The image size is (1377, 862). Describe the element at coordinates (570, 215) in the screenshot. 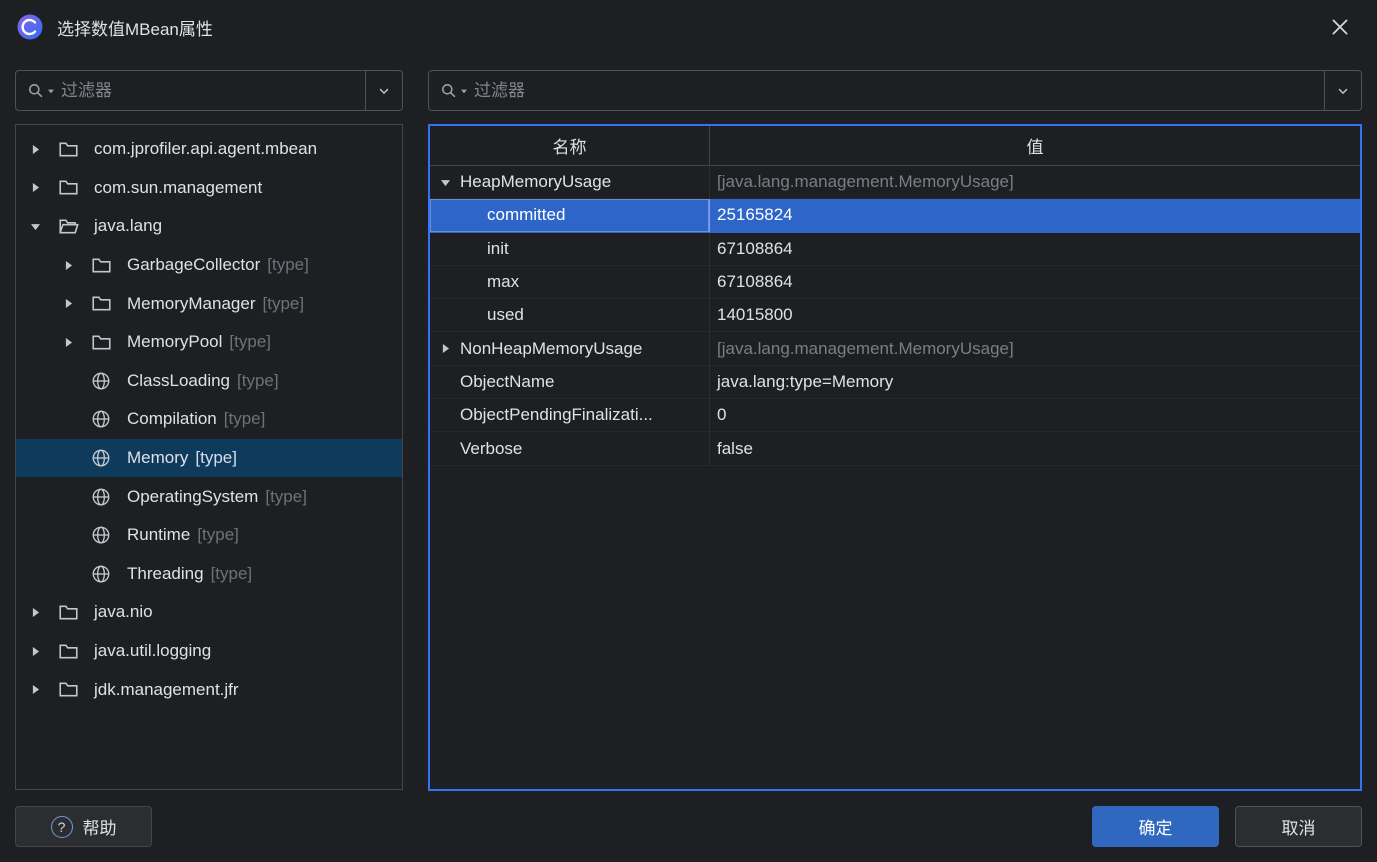

I see `attribute-name-cell: committed` at that location.